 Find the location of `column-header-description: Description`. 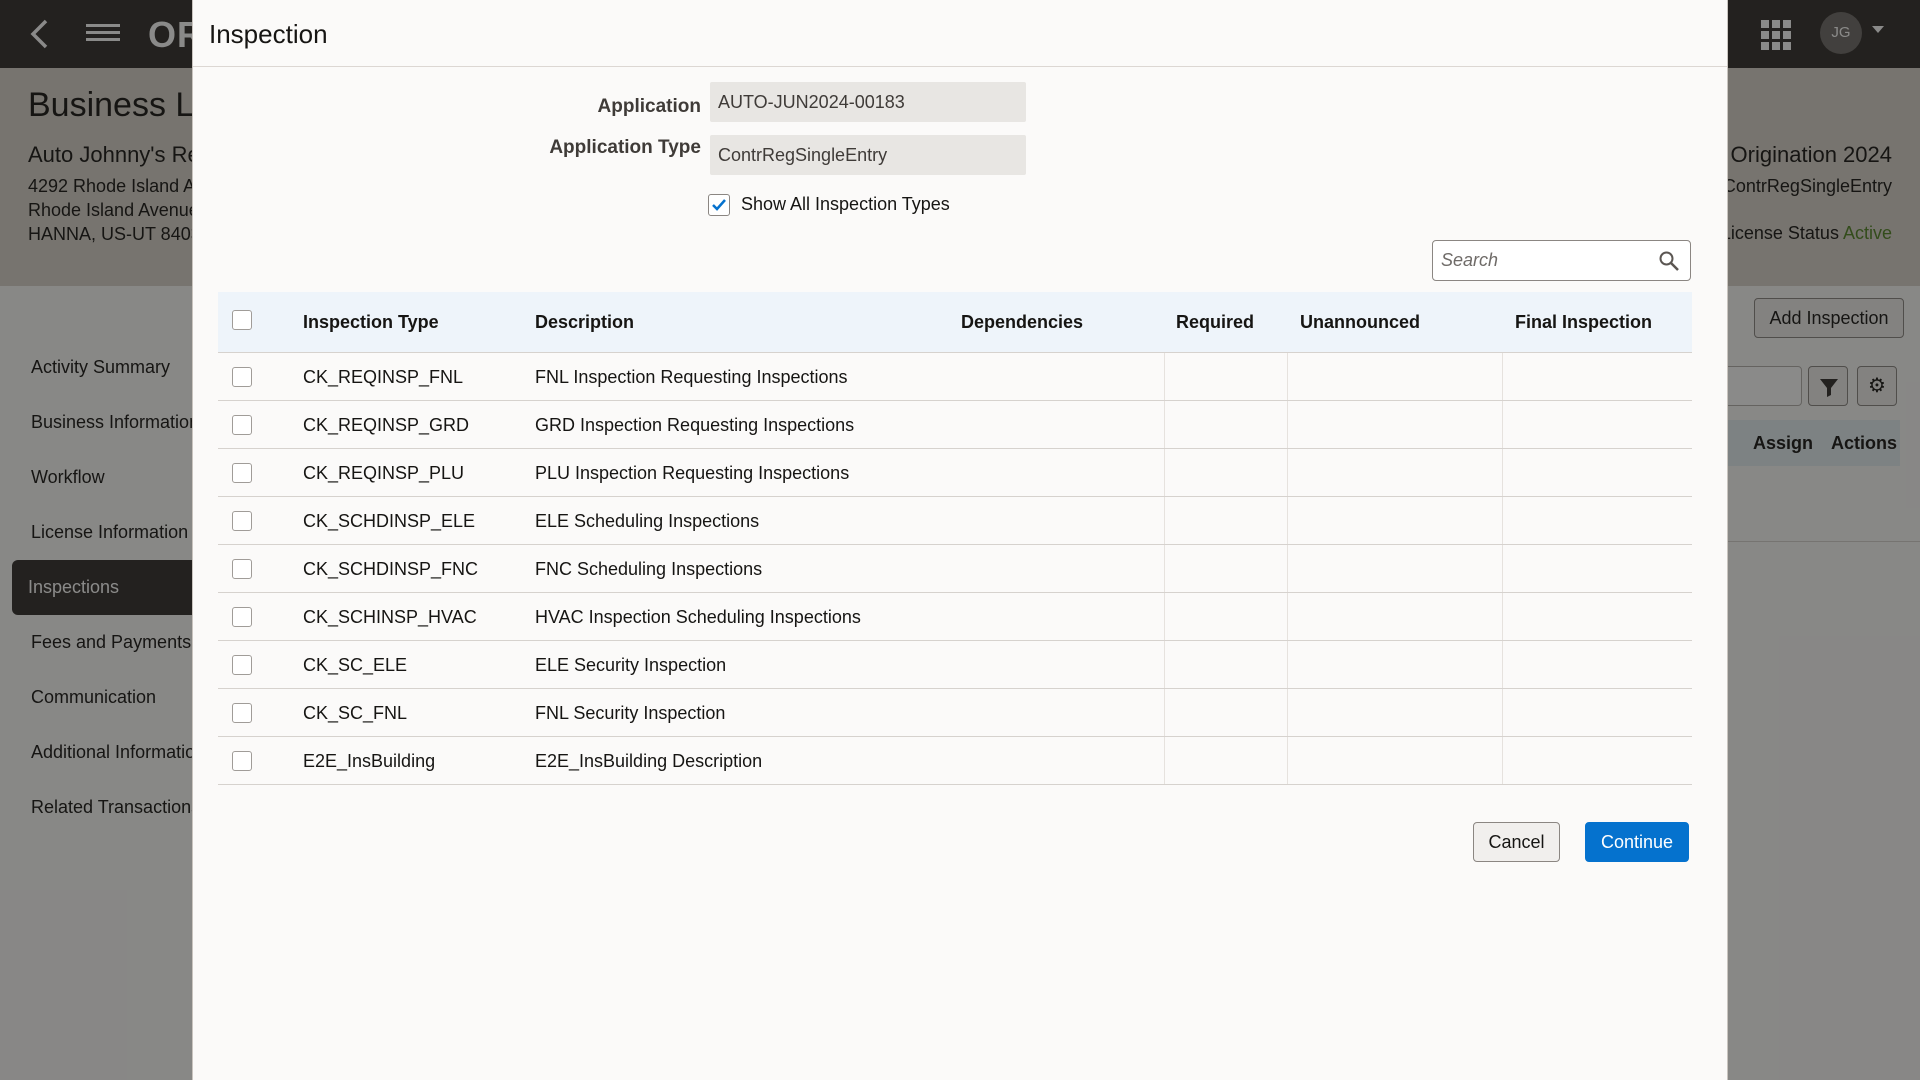

column-header-description: Description is located at coordinates (584, 322).